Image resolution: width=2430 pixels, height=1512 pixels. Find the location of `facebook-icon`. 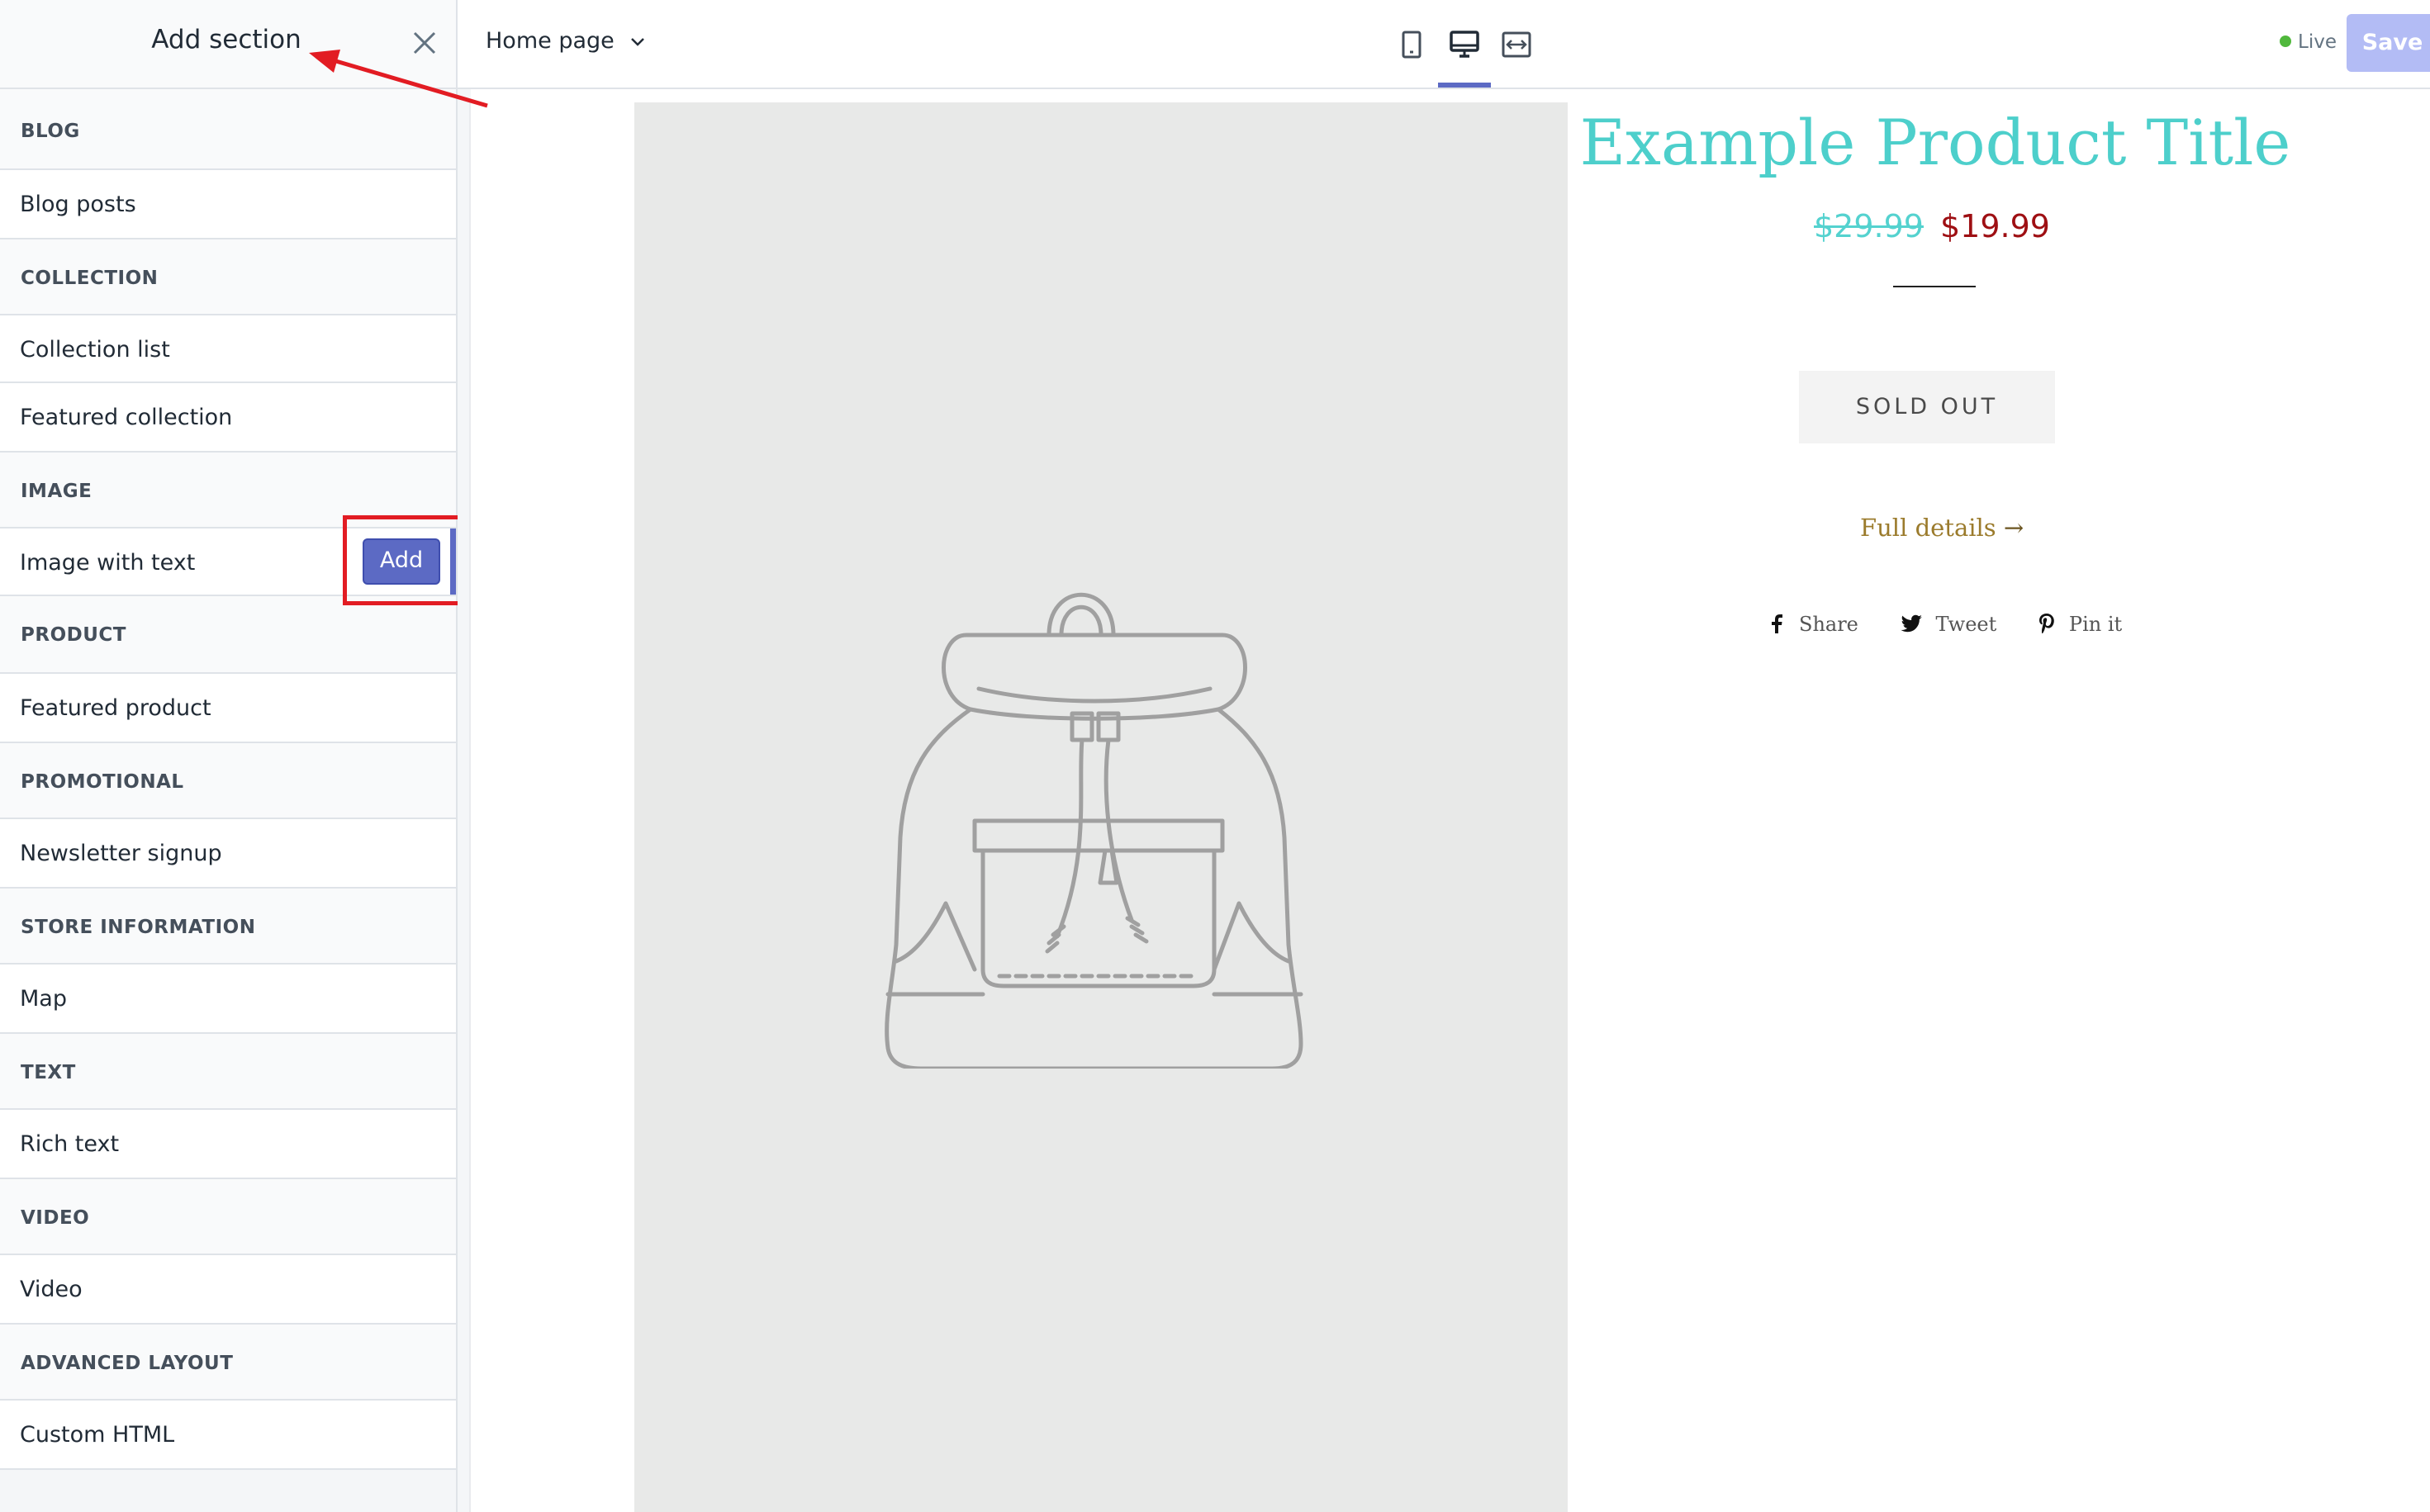

facebook-icon is located at coordinates (1777, 623).